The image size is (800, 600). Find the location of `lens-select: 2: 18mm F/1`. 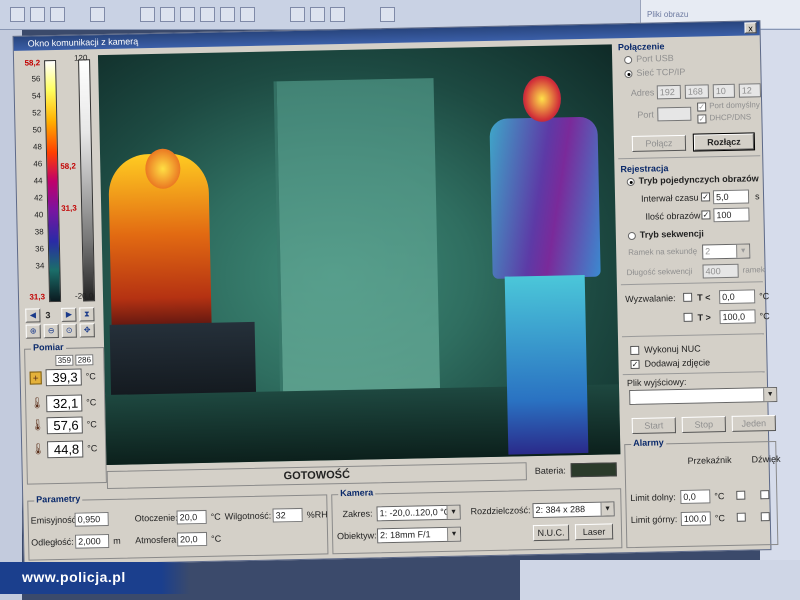

lens-select: 2: 18mm F/1 is located at coordinates (419, 535).